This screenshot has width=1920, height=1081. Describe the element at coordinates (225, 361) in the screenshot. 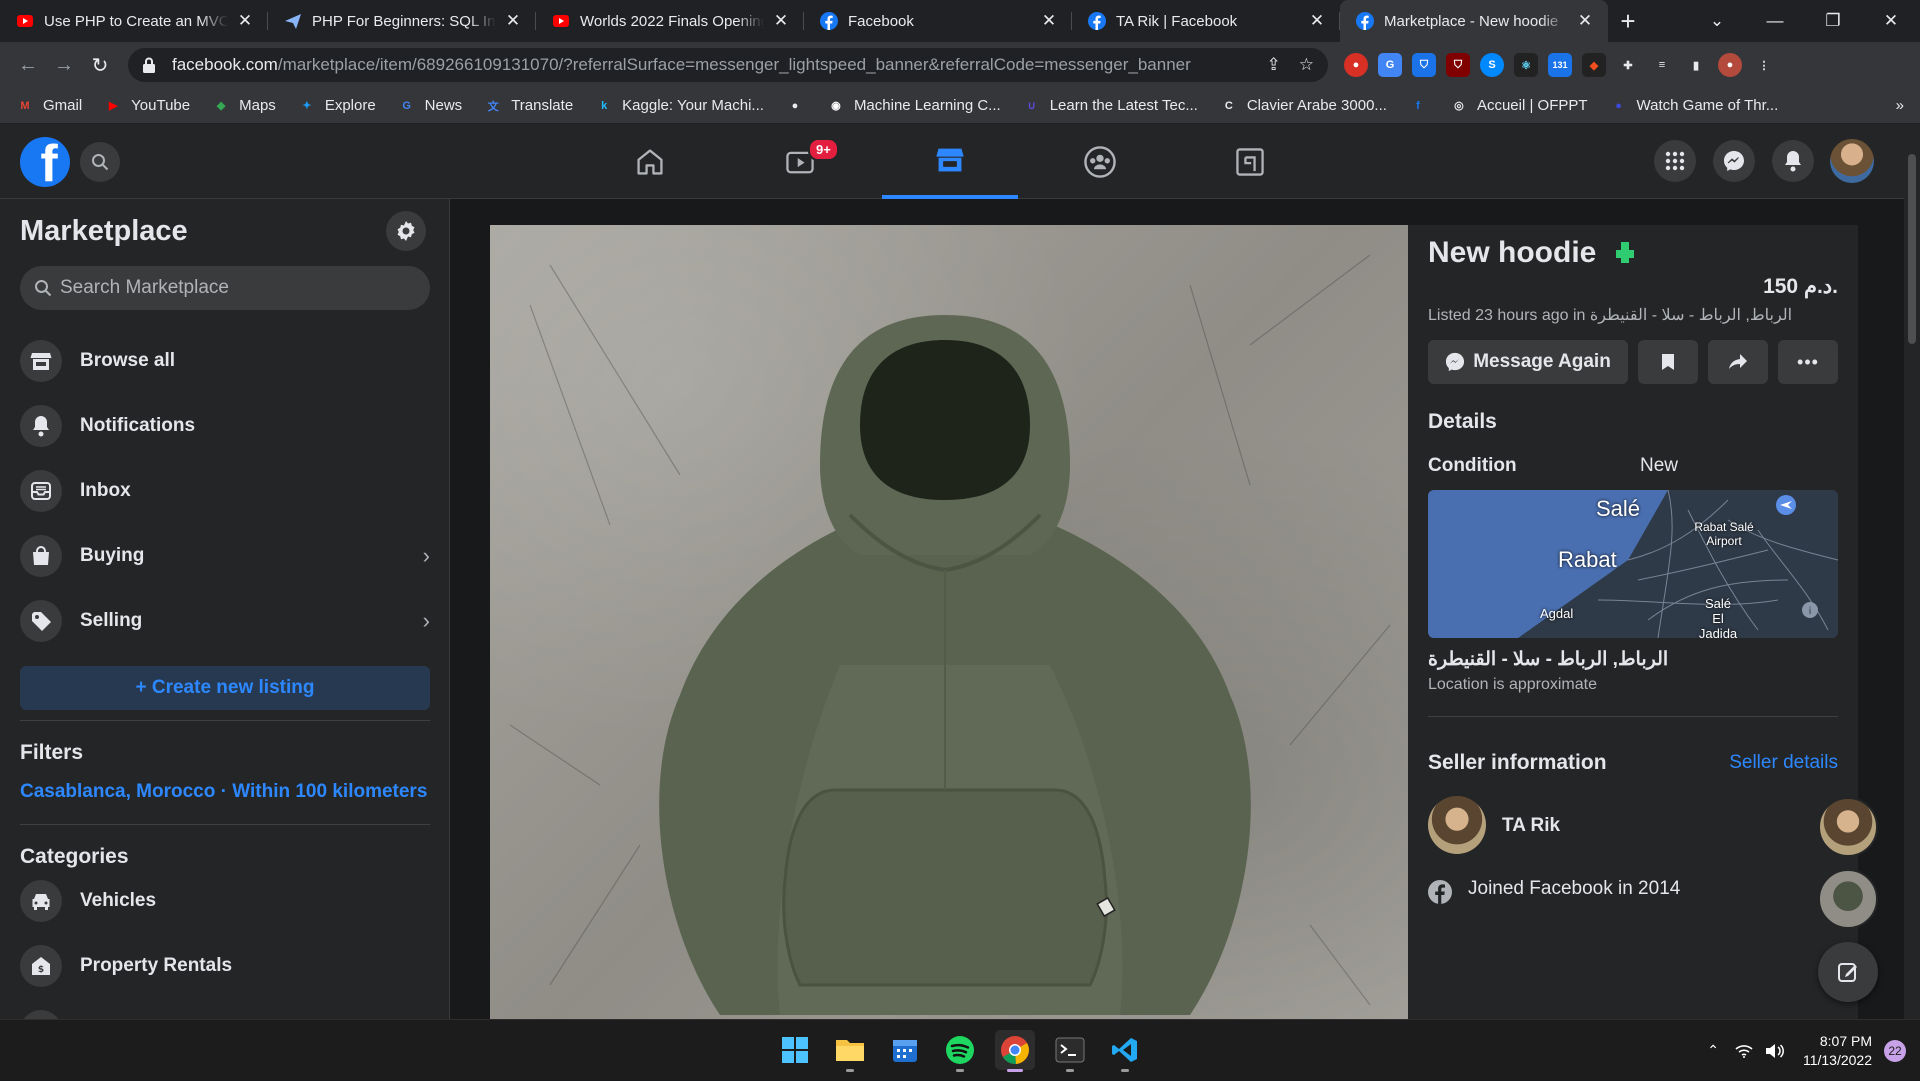

I see `sidebar-item-browse-all: Browse all` at that location.